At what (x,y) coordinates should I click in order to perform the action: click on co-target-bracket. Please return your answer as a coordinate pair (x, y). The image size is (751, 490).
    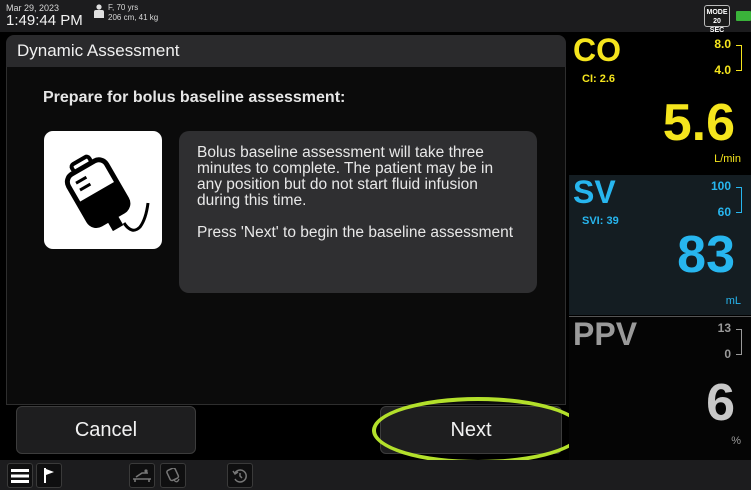
    Looking at the image, I should click on (739, 58).